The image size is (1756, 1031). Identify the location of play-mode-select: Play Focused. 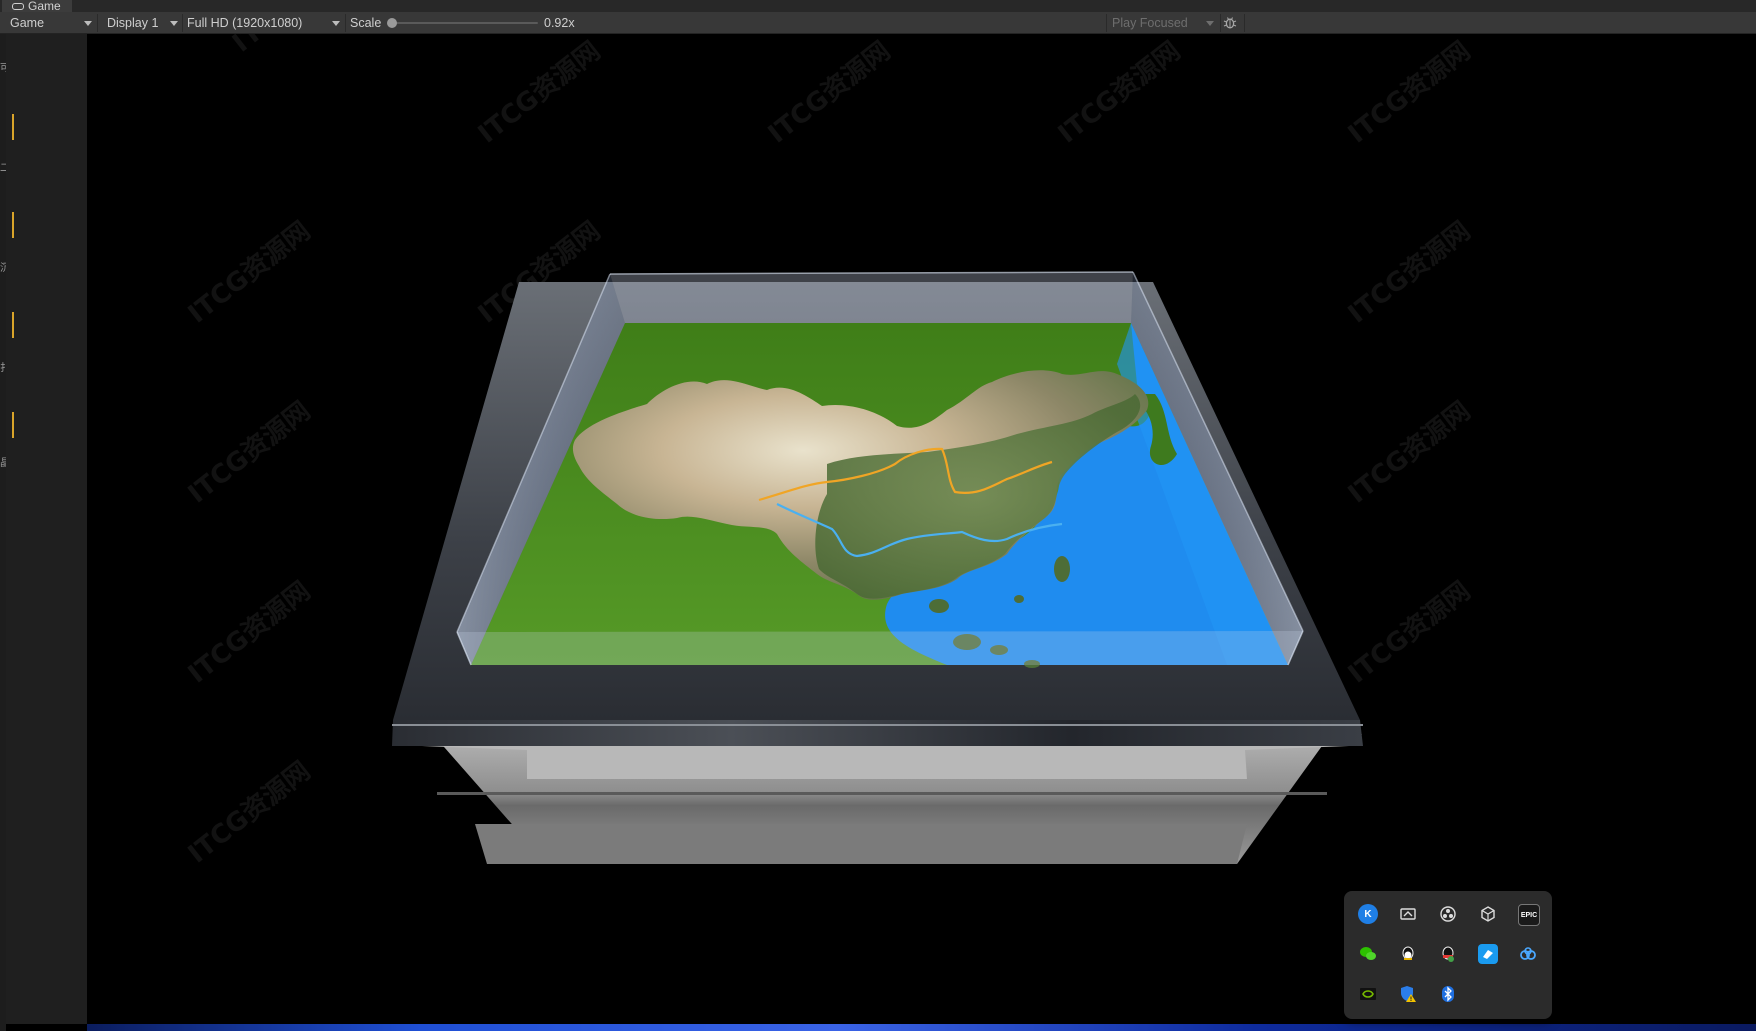
(1164, 23).